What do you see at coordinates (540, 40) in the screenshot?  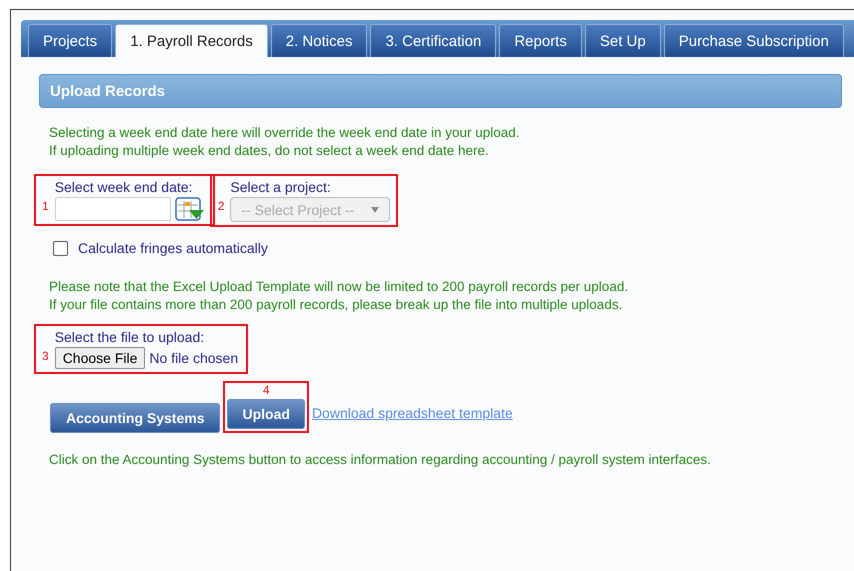 I see `tab: Reports` at bounding box center [540, 40].